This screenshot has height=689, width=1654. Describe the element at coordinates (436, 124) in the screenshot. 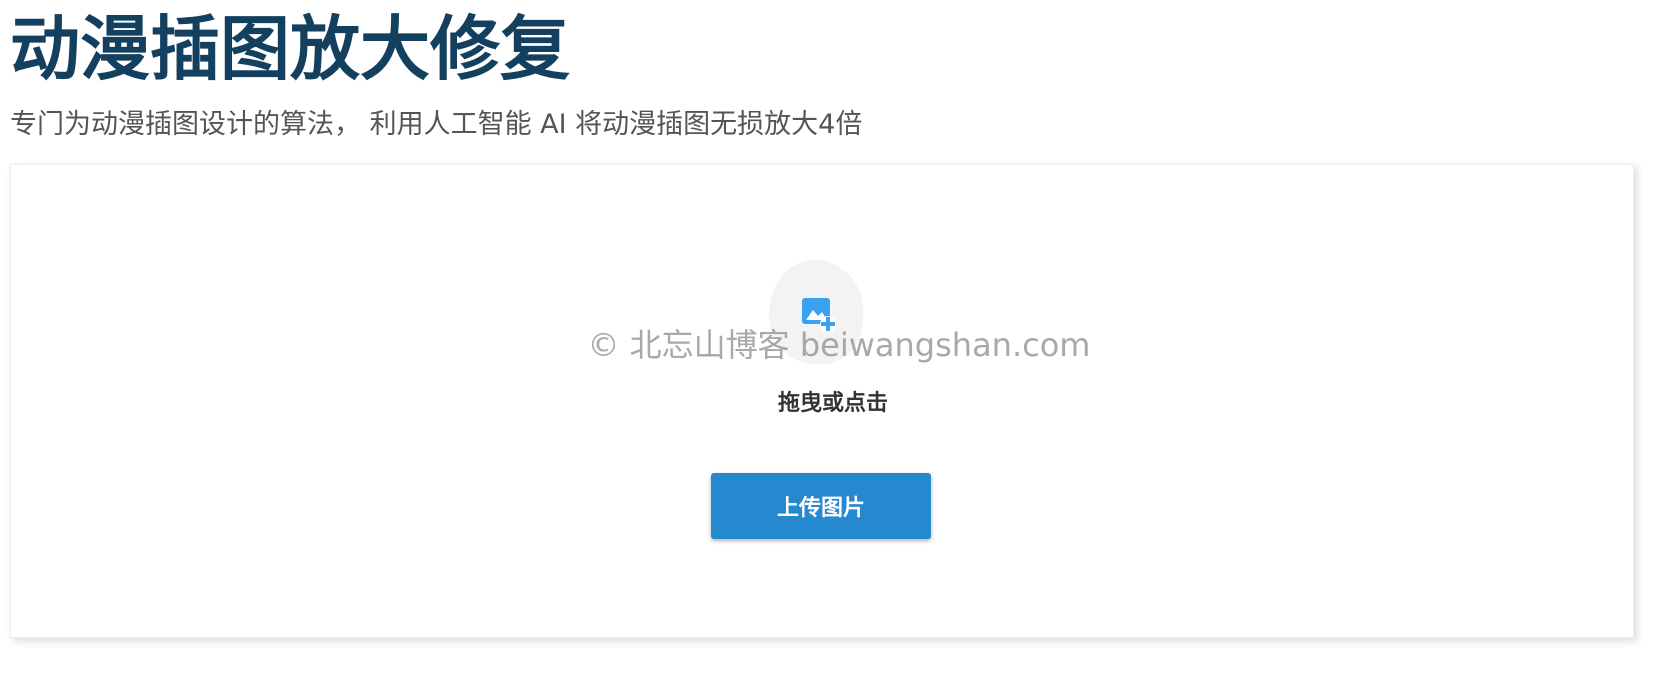

I see `page-subtitle: 专门为动漫插图设计的算法， 利用人工智能 AI 将动漫插图无损放大4倍` at that location.